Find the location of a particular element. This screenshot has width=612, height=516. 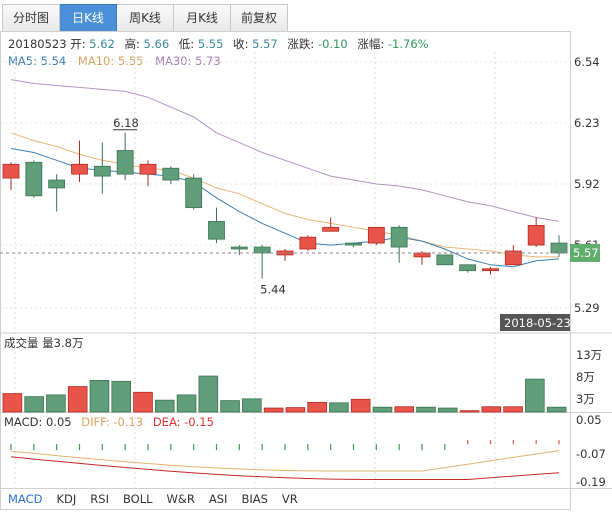

volume-tick-2: 3万 is located at coordinates (585, 399).